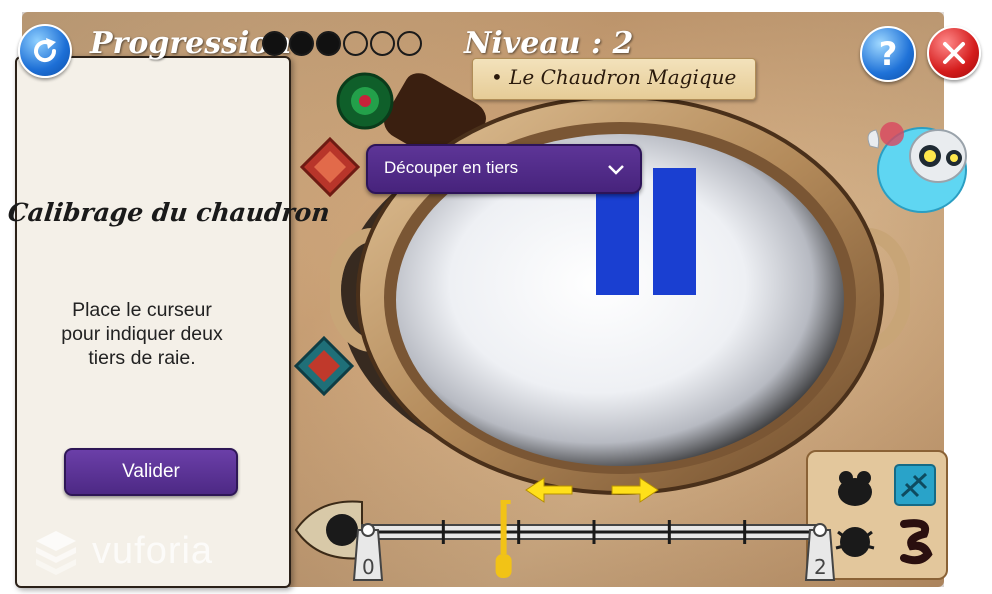 The height and width of the screenshot is (594, 992). What do you see at coordinates (917, 167) in the screenshot?
I see `mascot-ghost-icon` at bounding box center [917, 167].